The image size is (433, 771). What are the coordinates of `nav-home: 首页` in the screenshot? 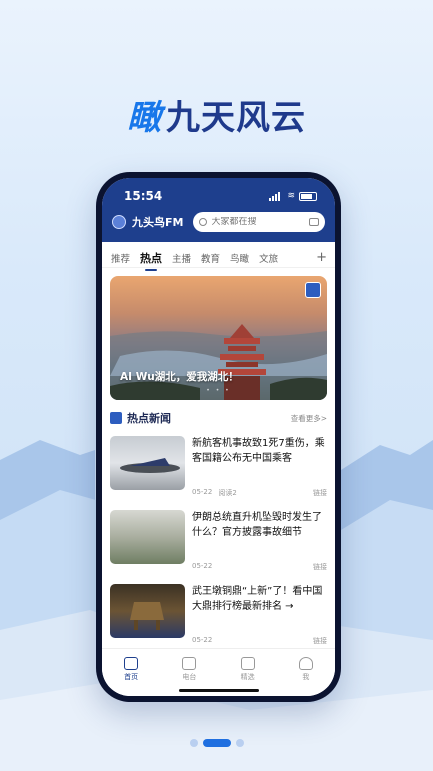 It's located at (131, 669).